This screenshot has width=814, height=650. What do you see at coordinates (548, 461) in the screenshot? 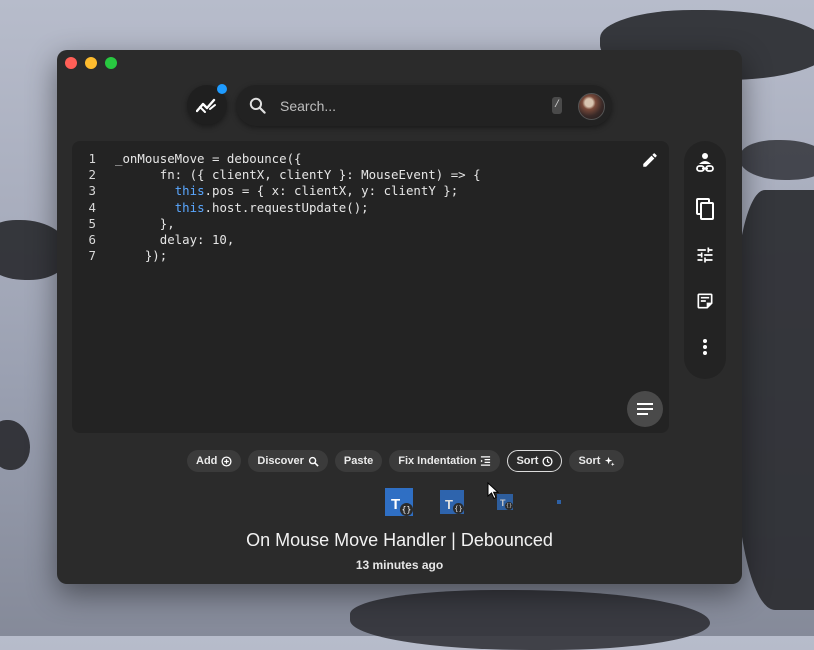
I see `clock-icon` at bounding box center [548, 461].